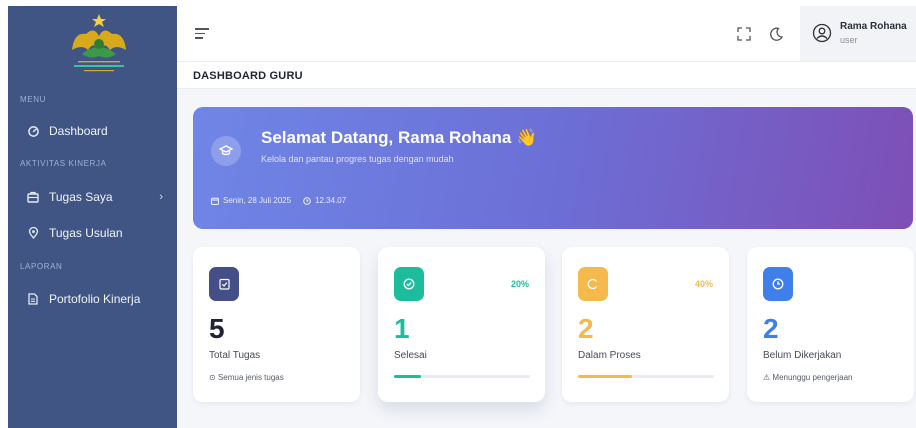 This screenshot has width=916, height=428. Describe the element at coordinates (33, 233) in the screenshot. I see `location-pin-icon` at that location.